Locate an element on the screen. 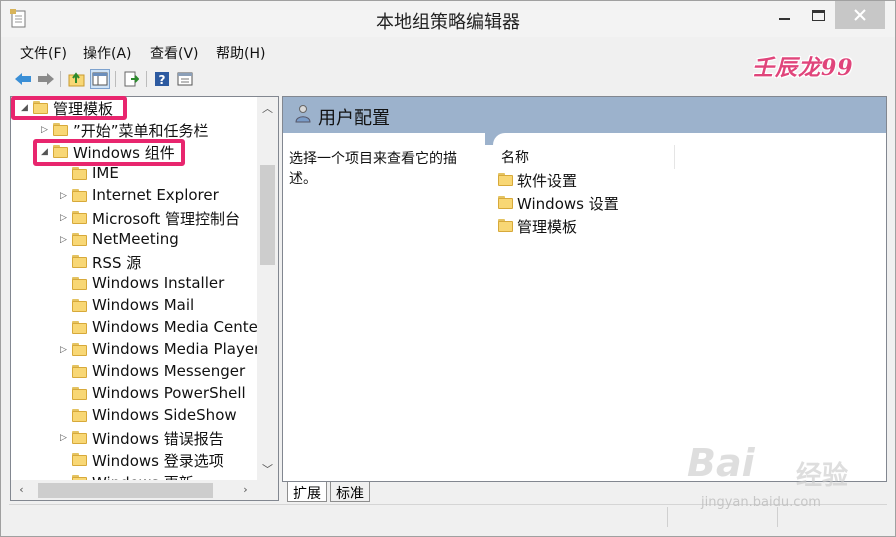 The height and width of the screenshot is (537, 896). maximize-button is located at coordinates (818, 15).